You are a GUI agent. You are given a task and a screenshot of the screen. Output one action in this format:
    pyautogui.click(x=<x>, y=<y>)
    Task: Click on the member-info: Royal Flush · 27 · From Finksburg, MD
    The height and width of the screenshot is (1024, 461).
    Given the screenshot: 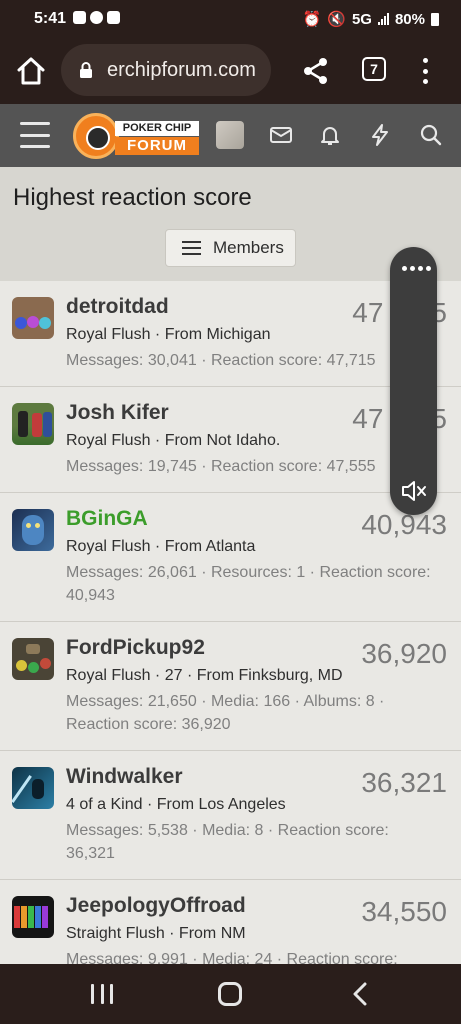 What is the action you would take?
    pyautogui.click(x=204, y=675)
    